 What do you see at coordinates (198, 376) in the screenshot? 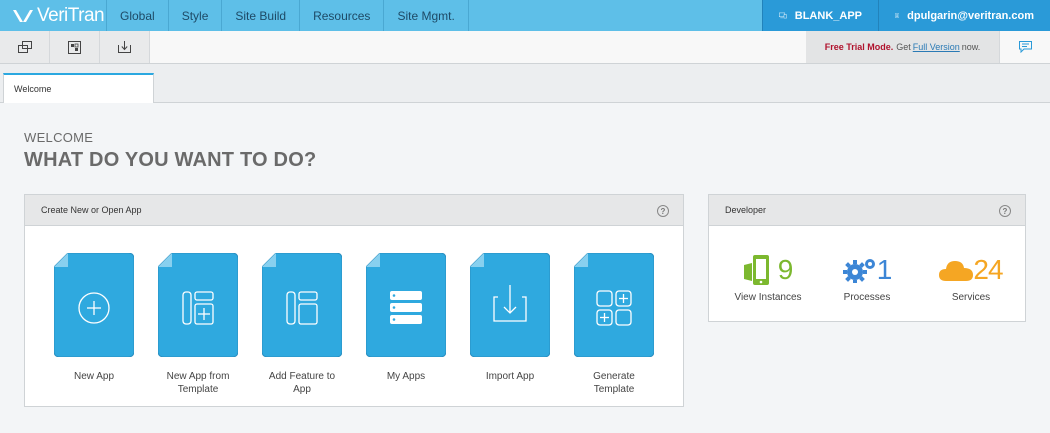
I see `tile-label-line1: New App from` at bounding box center [198, 376].